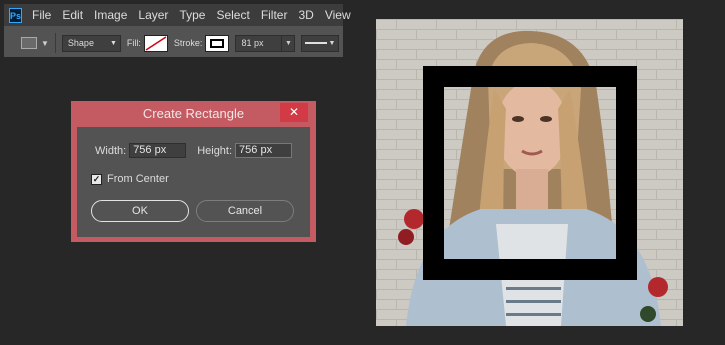  I want to click on no-fill-icon, so click(156, 43).